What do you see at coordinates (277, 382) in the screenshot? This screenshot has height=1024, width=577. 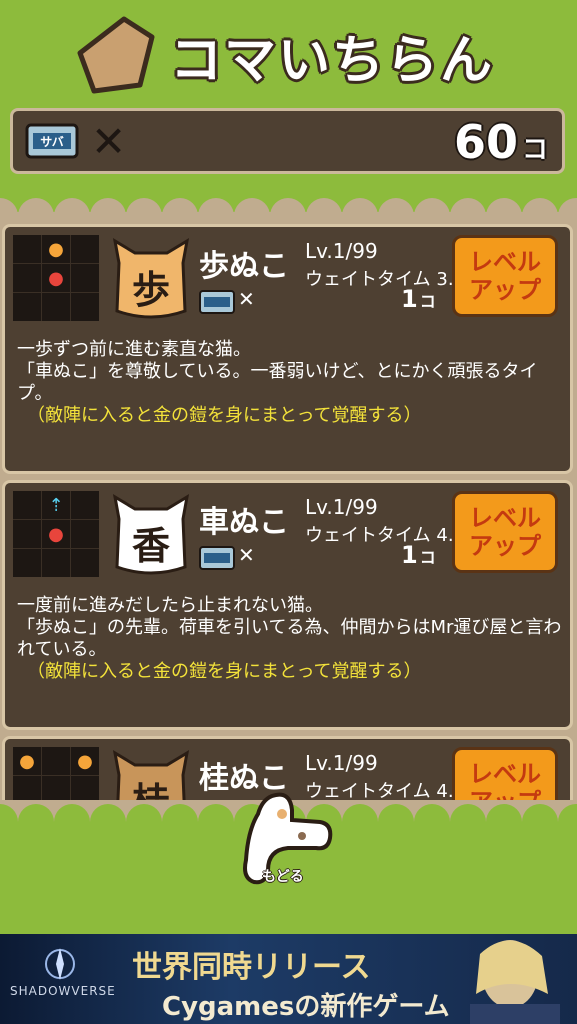 I see `desc-line: 「車ぬこ」を尊敬している。一番弱いけど、とにかく頑張るタイプ。` at bounding box center [277, 382].